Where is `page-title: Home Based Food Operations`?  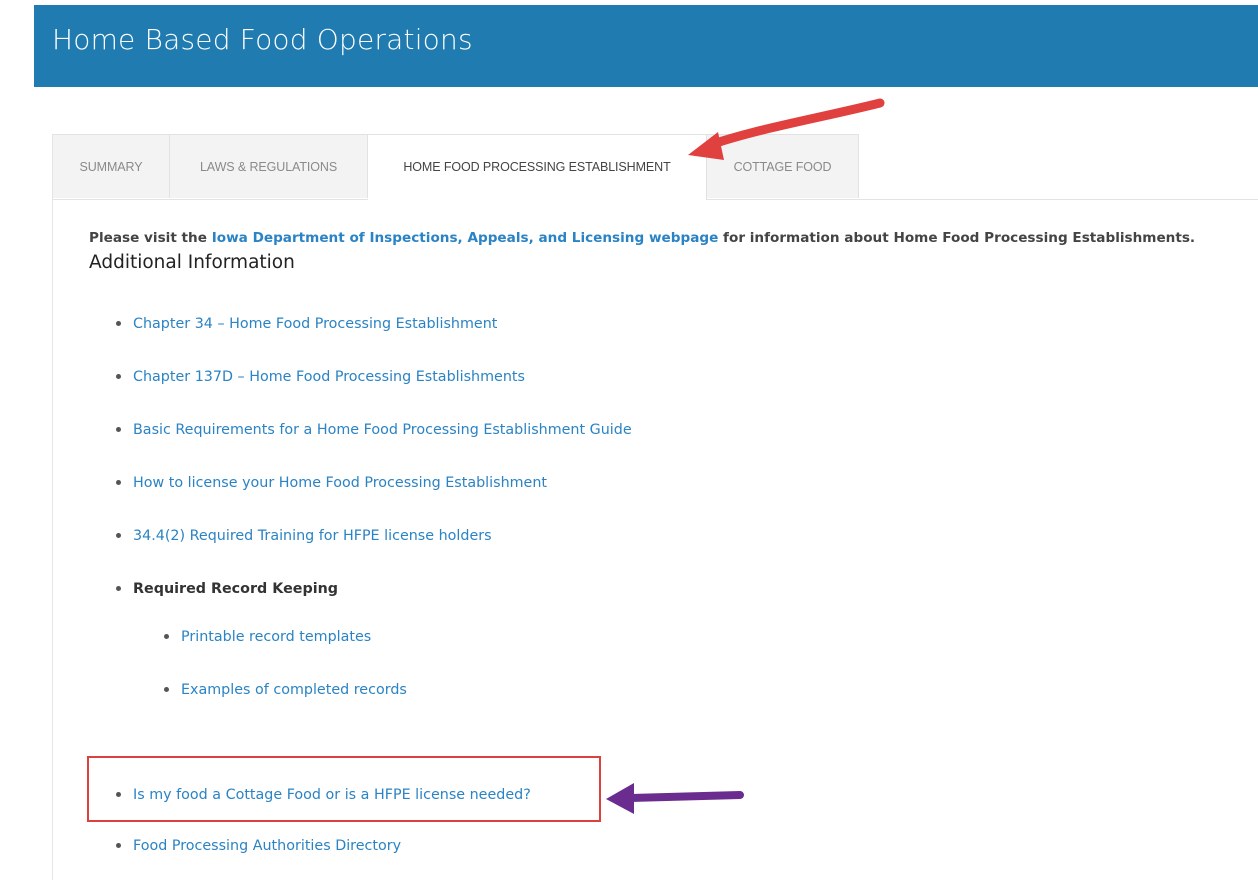 page-title: Home Based Food Operations is located at coordinates (262, 39).